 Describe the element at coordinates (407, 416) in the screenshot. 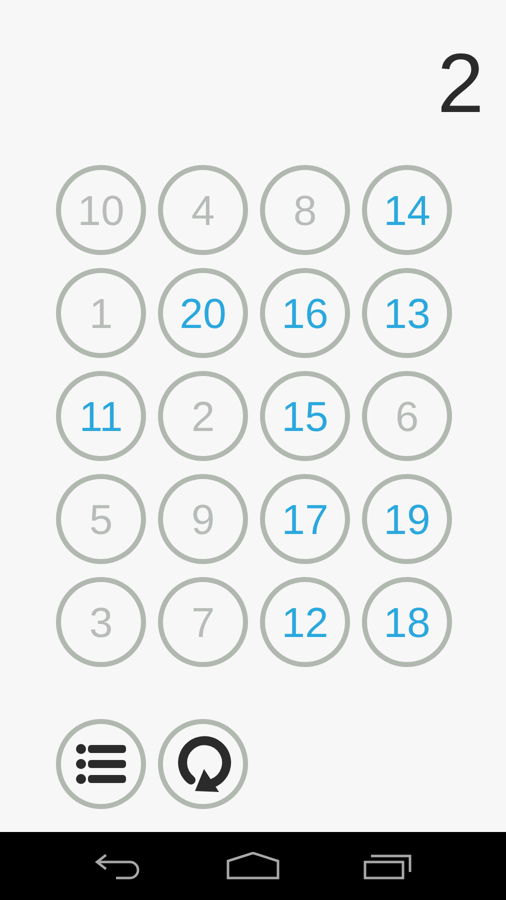

I see `number-tile: 6` at that location.